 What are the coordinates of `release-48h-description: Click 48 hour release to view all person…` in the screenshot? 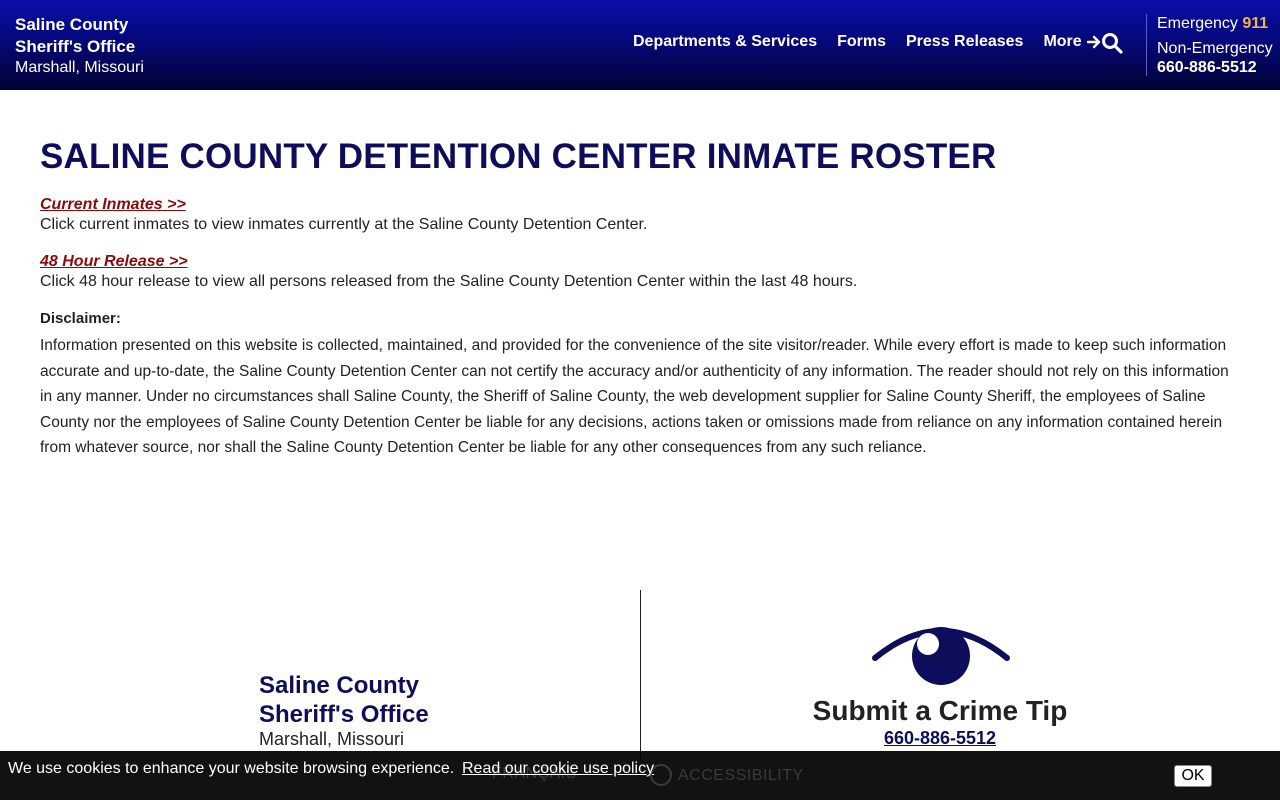 It's located at (449, 281).